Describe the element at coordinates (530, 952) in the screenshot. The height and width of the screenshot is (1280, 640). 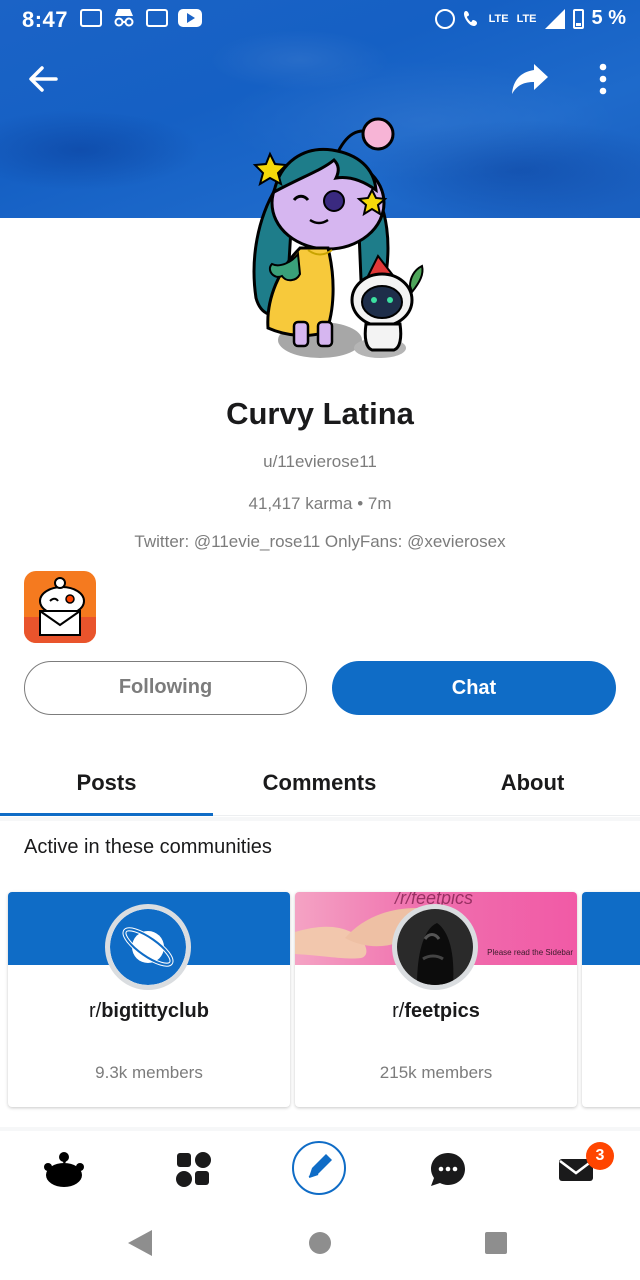
I see `banner-note: Please read the Sidebar` at that location.